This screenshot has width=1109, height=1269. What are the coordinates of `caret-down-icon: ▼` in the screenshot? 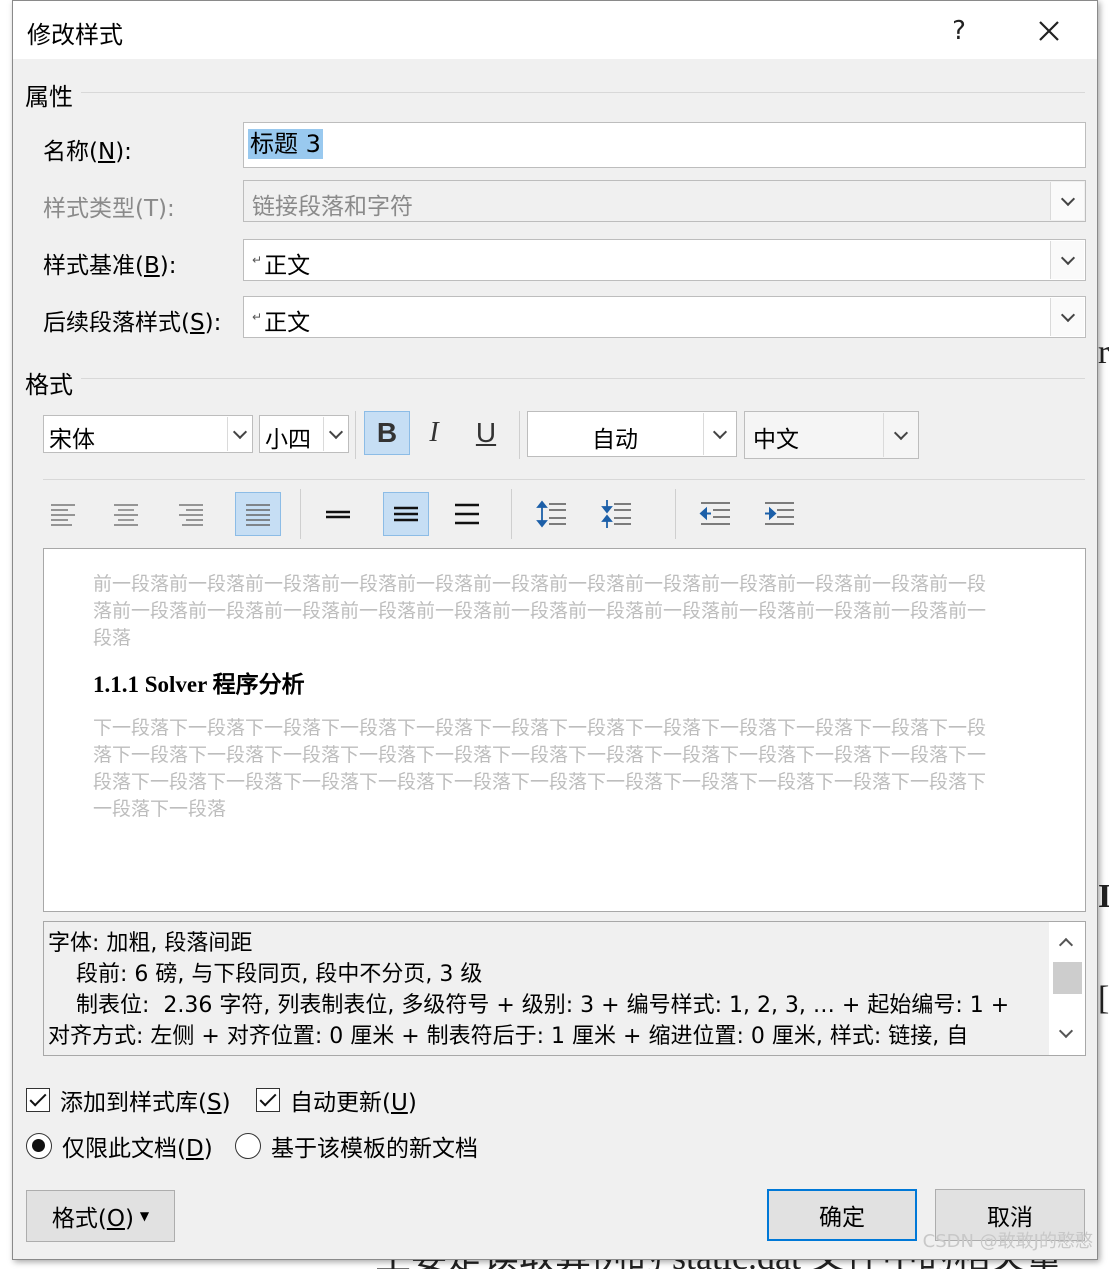 It's located at (144, 1216).